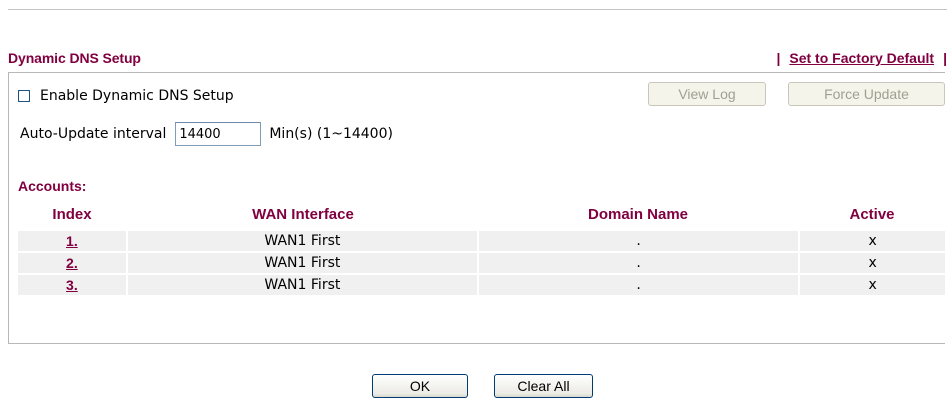 This screenshot has width=947, height=401. Describe the element at coordinates (477, 9) in the screenshot. I see `top-divider` at that location.